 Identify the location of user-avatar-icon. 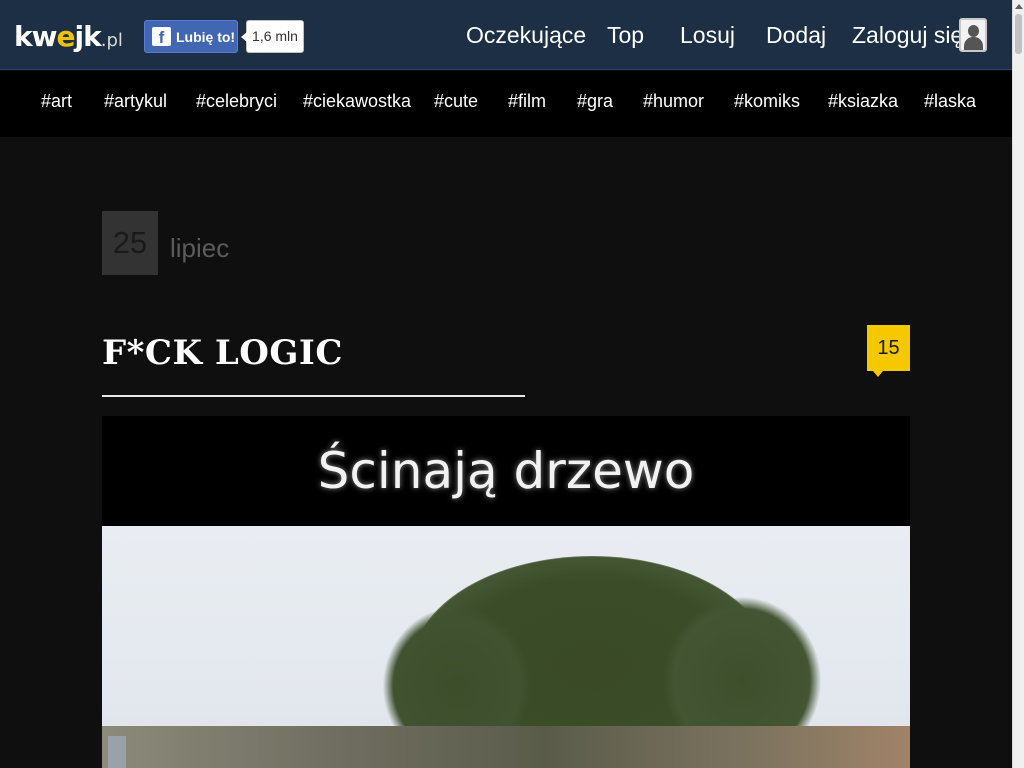
(973, 35).